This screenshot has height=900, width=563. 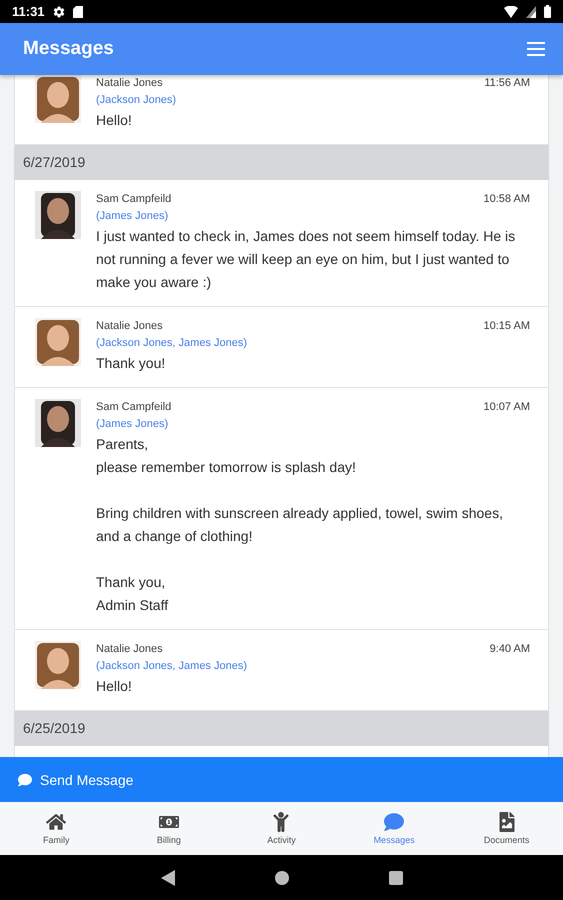 I want to click on nav-tab: Billing, so click(x=169, y=828).